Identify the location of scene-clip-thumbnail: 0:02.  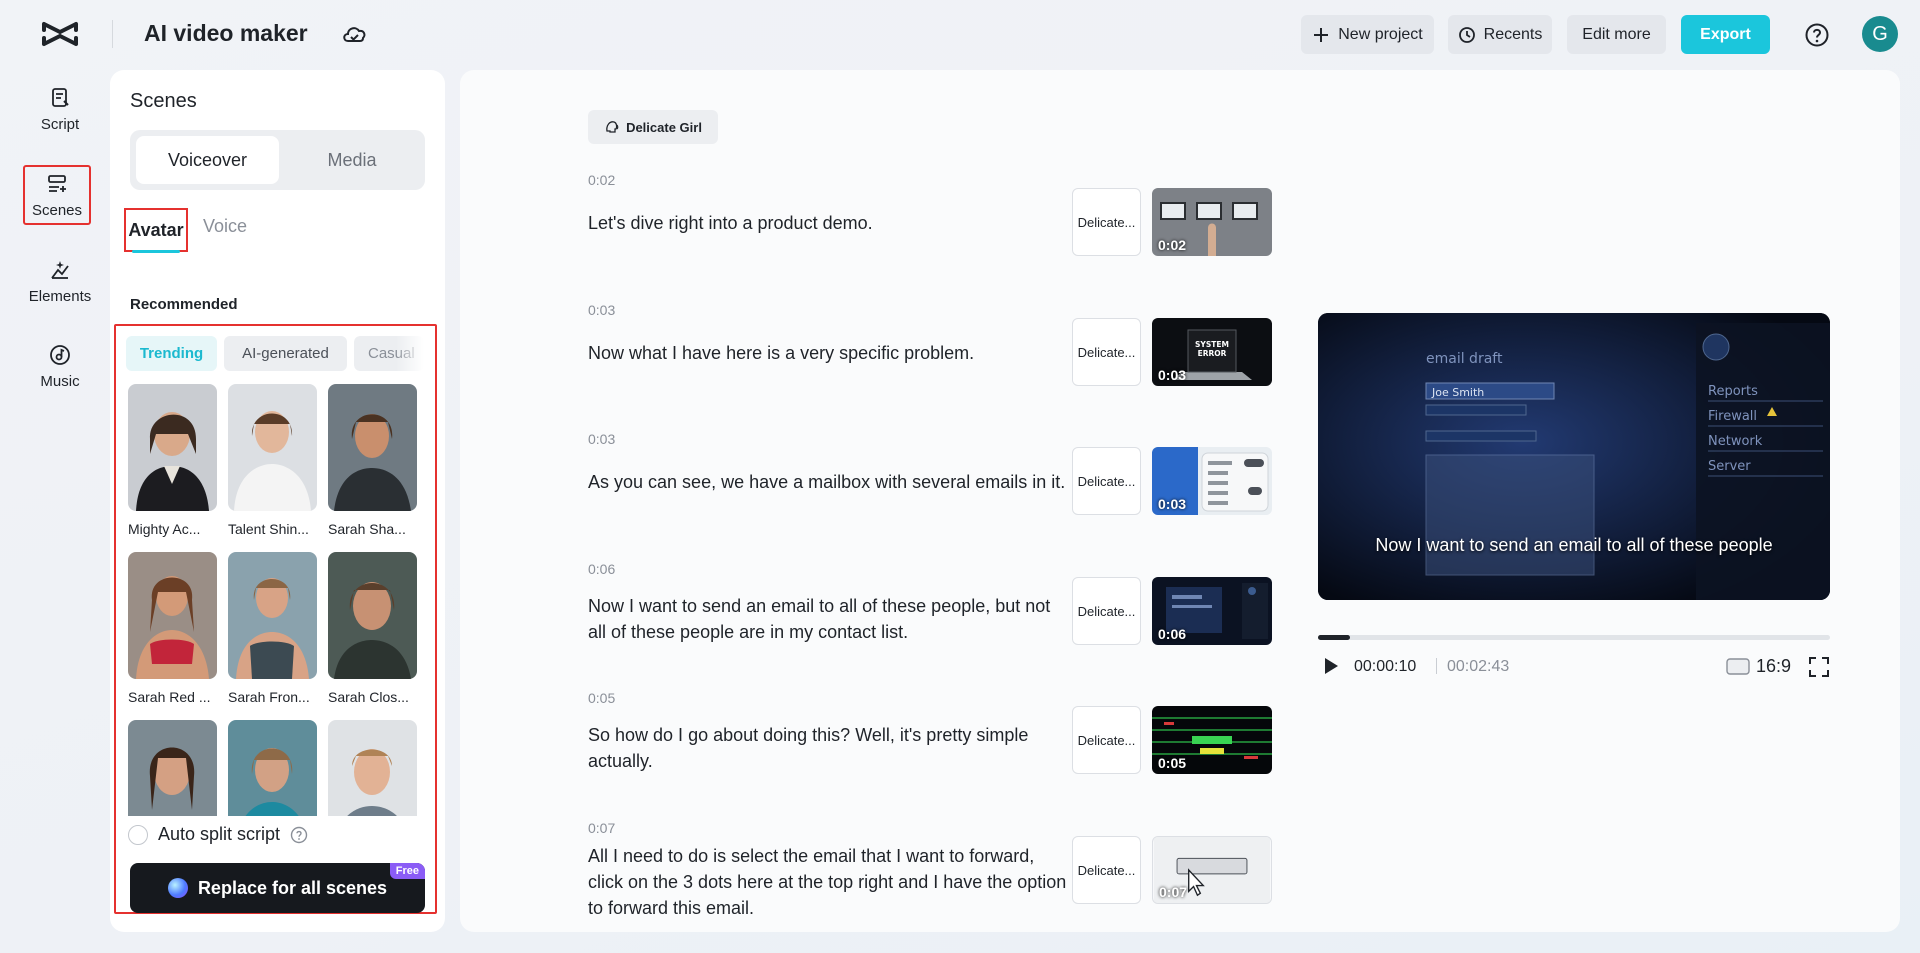
(1212, 222).